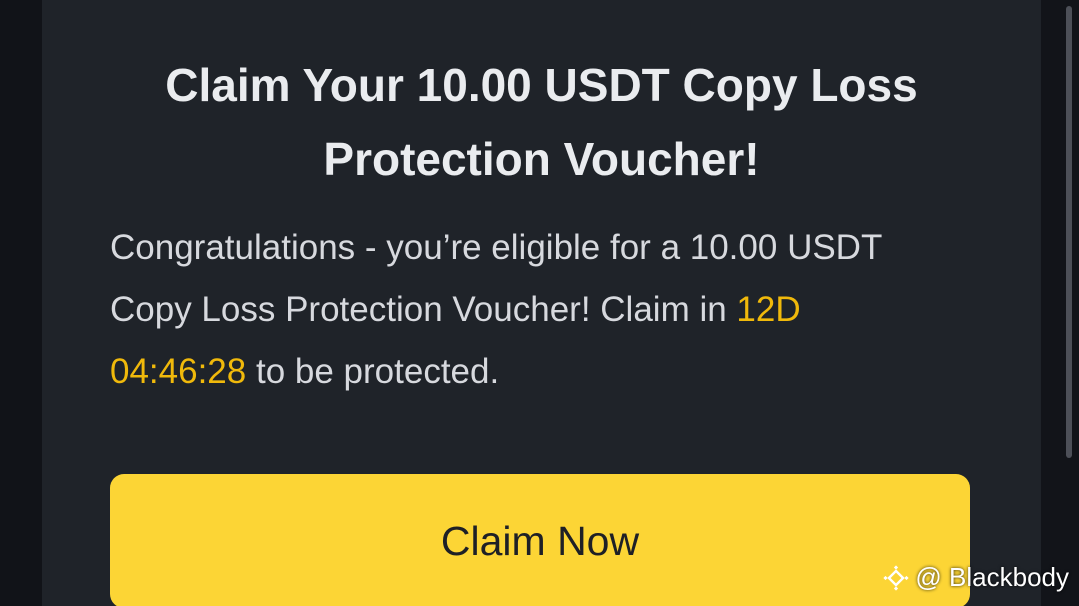 This screenshot has width=1079, height=606. Describe the element at coordinates (768, 309) in the screenshot. I see `countdown-days: 12D` at that location.